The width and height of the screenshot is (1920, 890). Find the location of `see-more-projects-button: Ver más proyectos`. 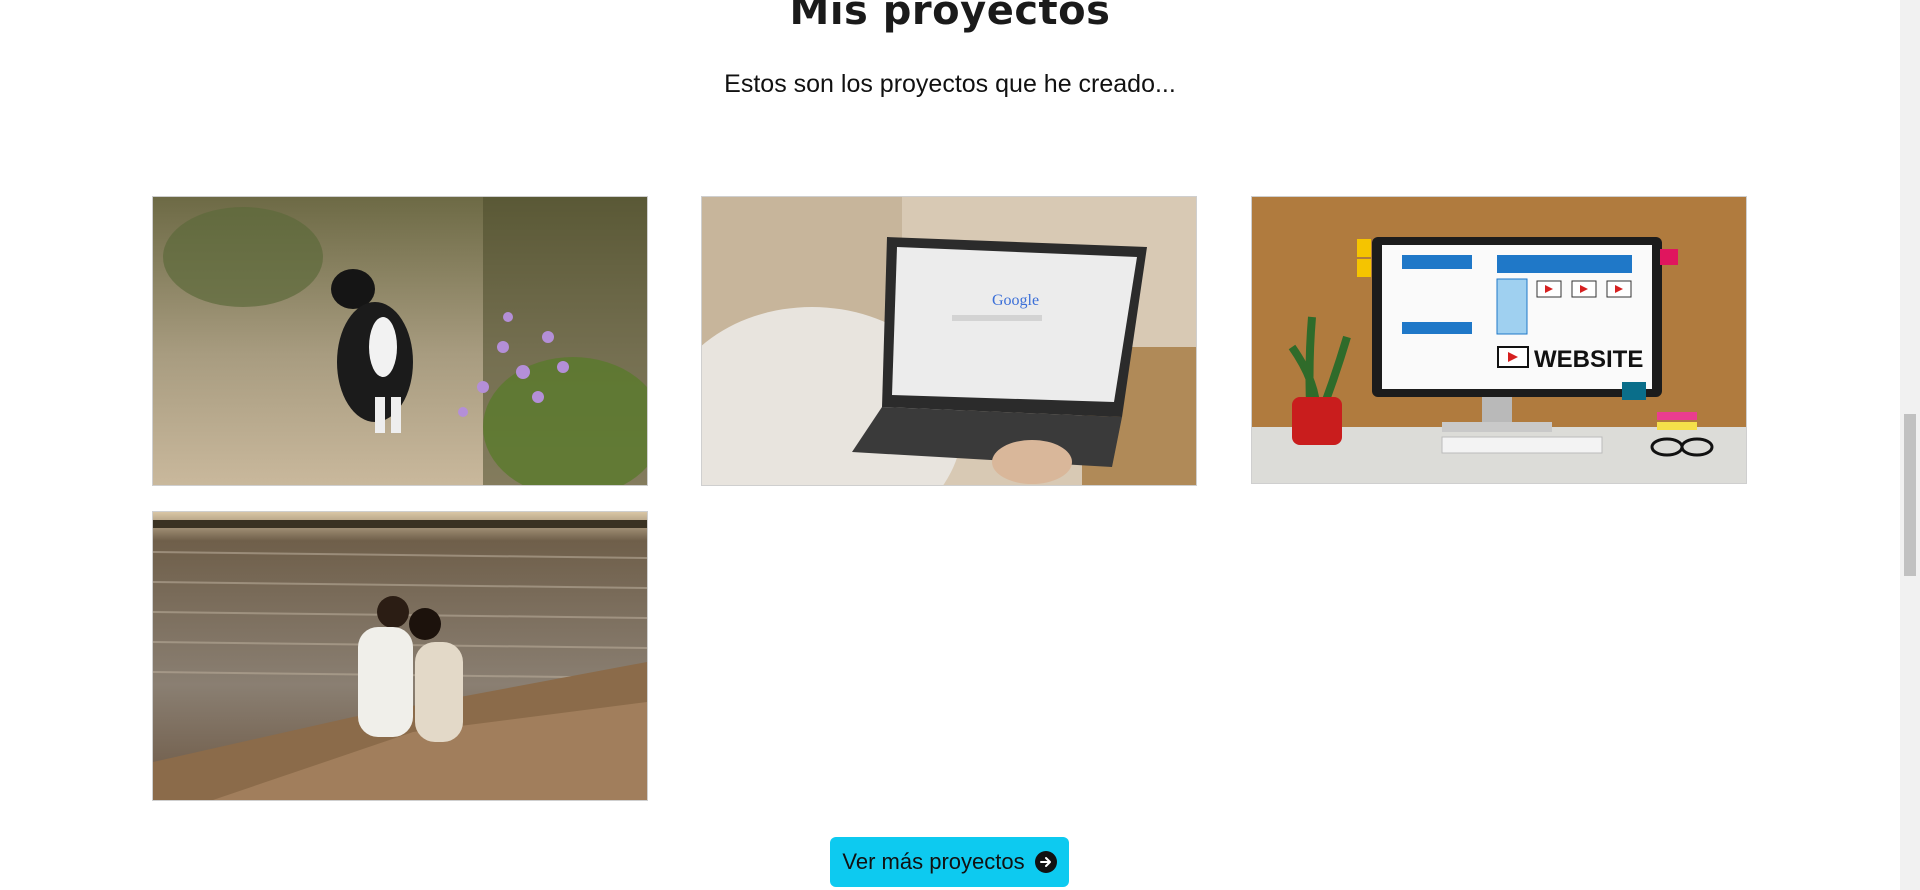

see-more-projects-button: Ver más proyectos is located at coordinates (949, 862).